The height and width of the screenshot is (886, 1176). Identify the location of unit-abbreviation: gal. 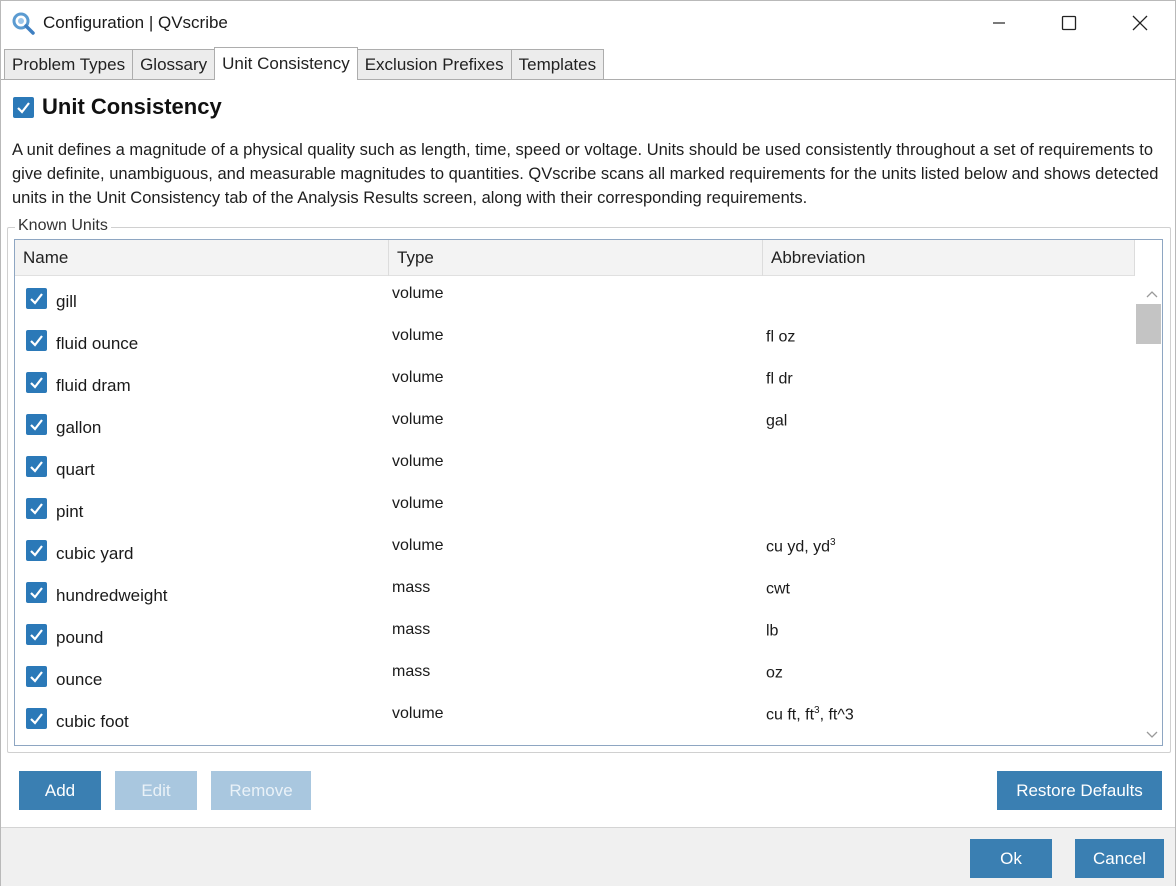
(776, 420).